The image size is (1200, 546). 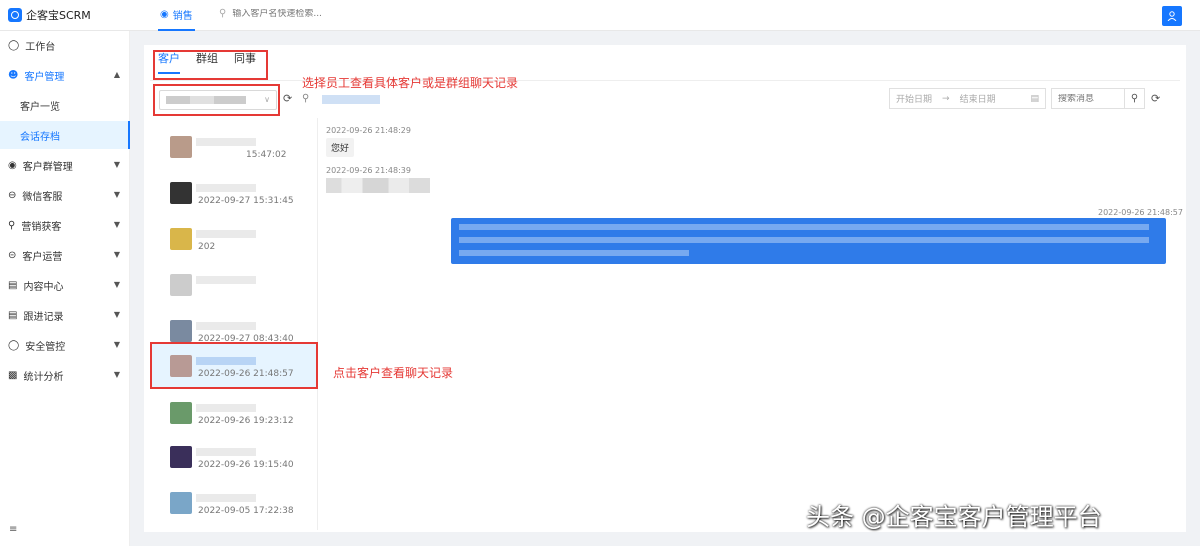 What do you see at coordinates (233, 415) in the screenshot?
I see `list-item: 2022-09-26 19:23:12` at bounding box center [233, 415].